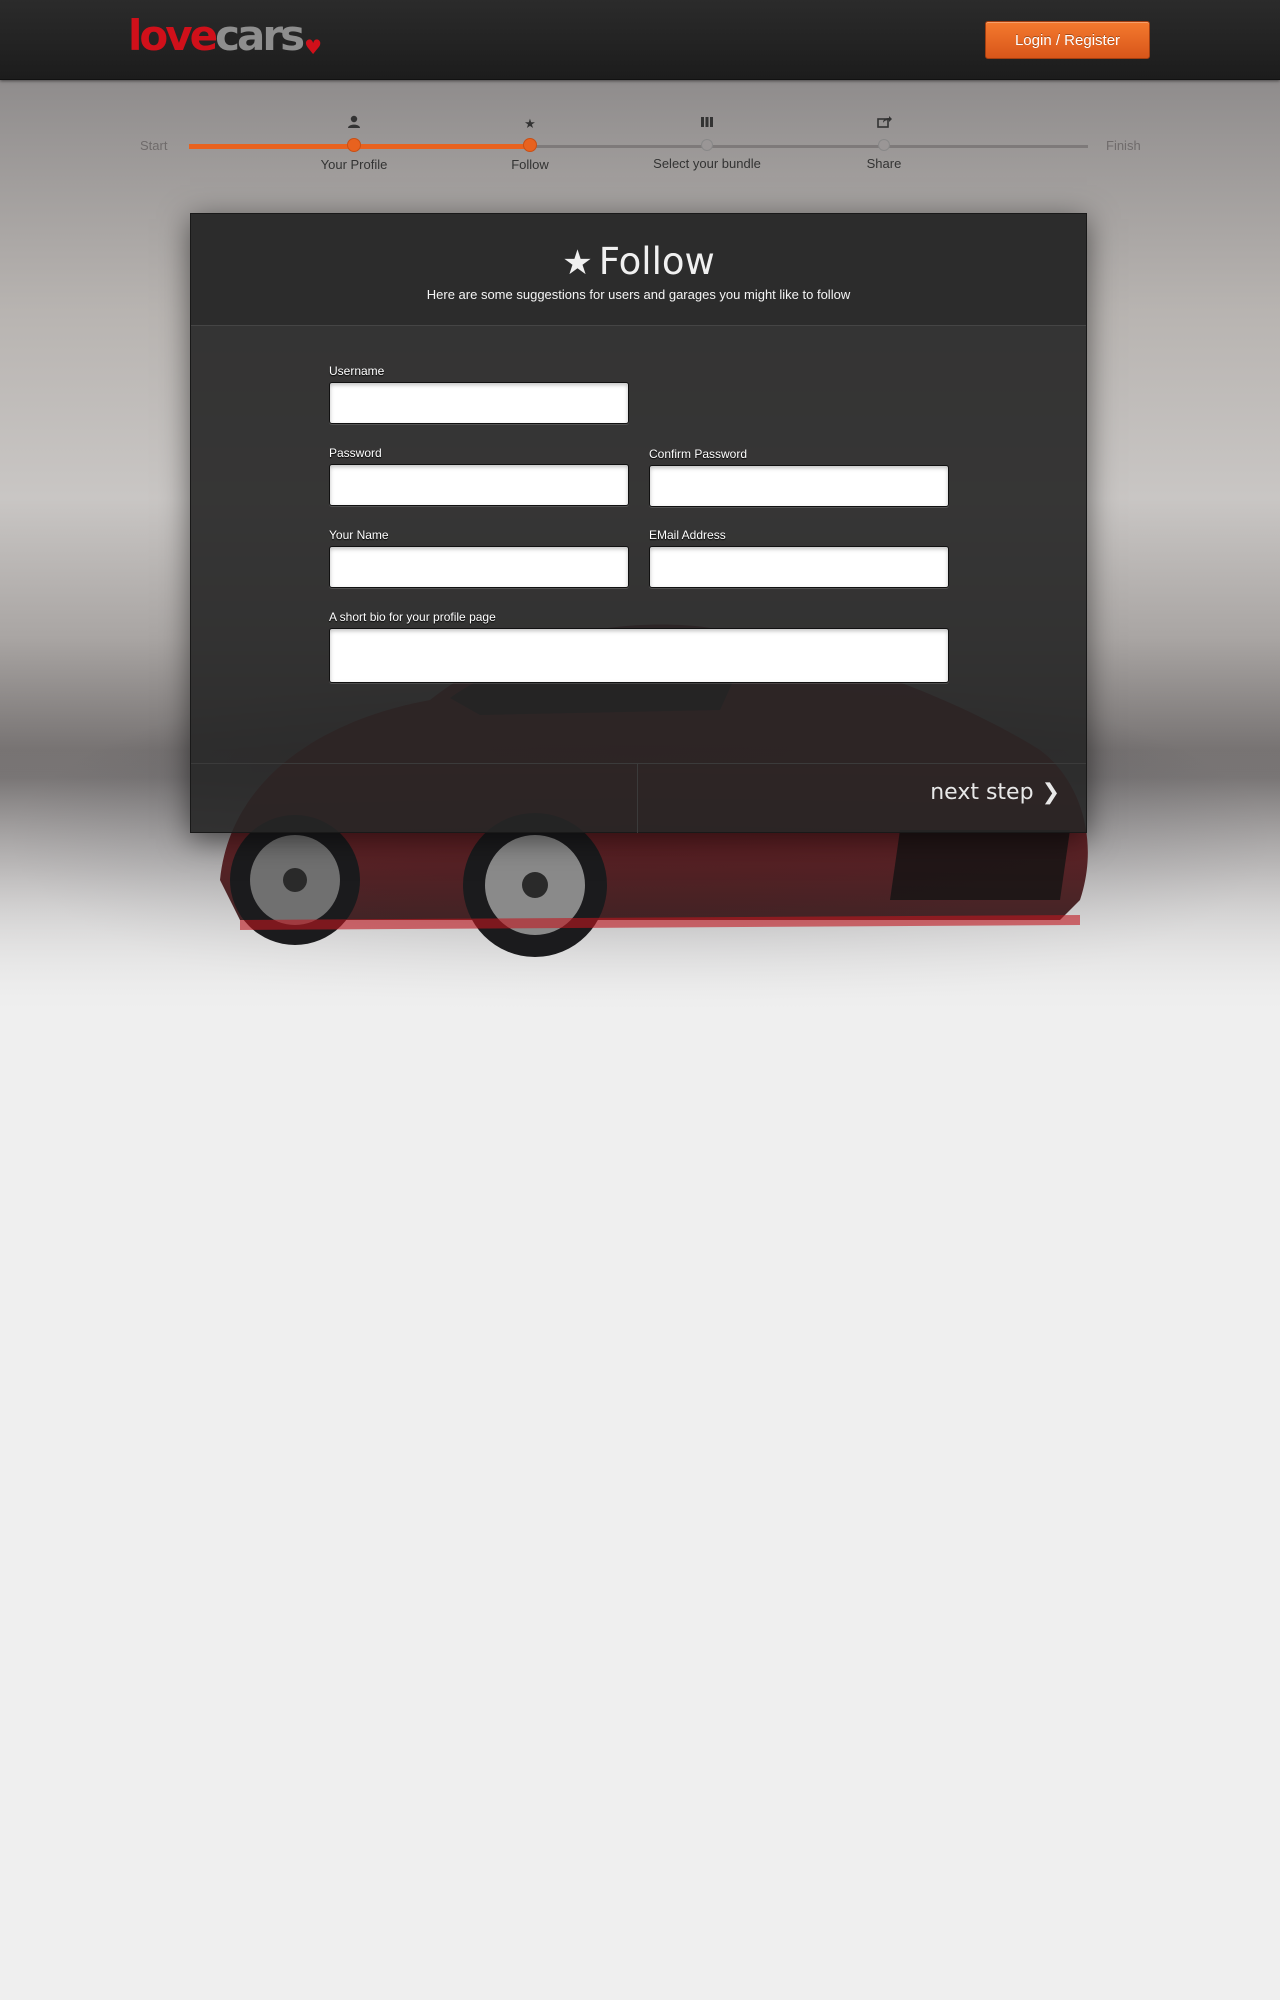  Describe the element at coordinates (884, 125) in the screenshot. I see `share-icon` at that location.